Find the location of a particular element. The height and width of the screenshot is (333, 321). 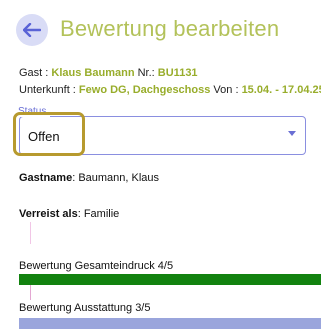

back-button is located at coordinates (32, 30).